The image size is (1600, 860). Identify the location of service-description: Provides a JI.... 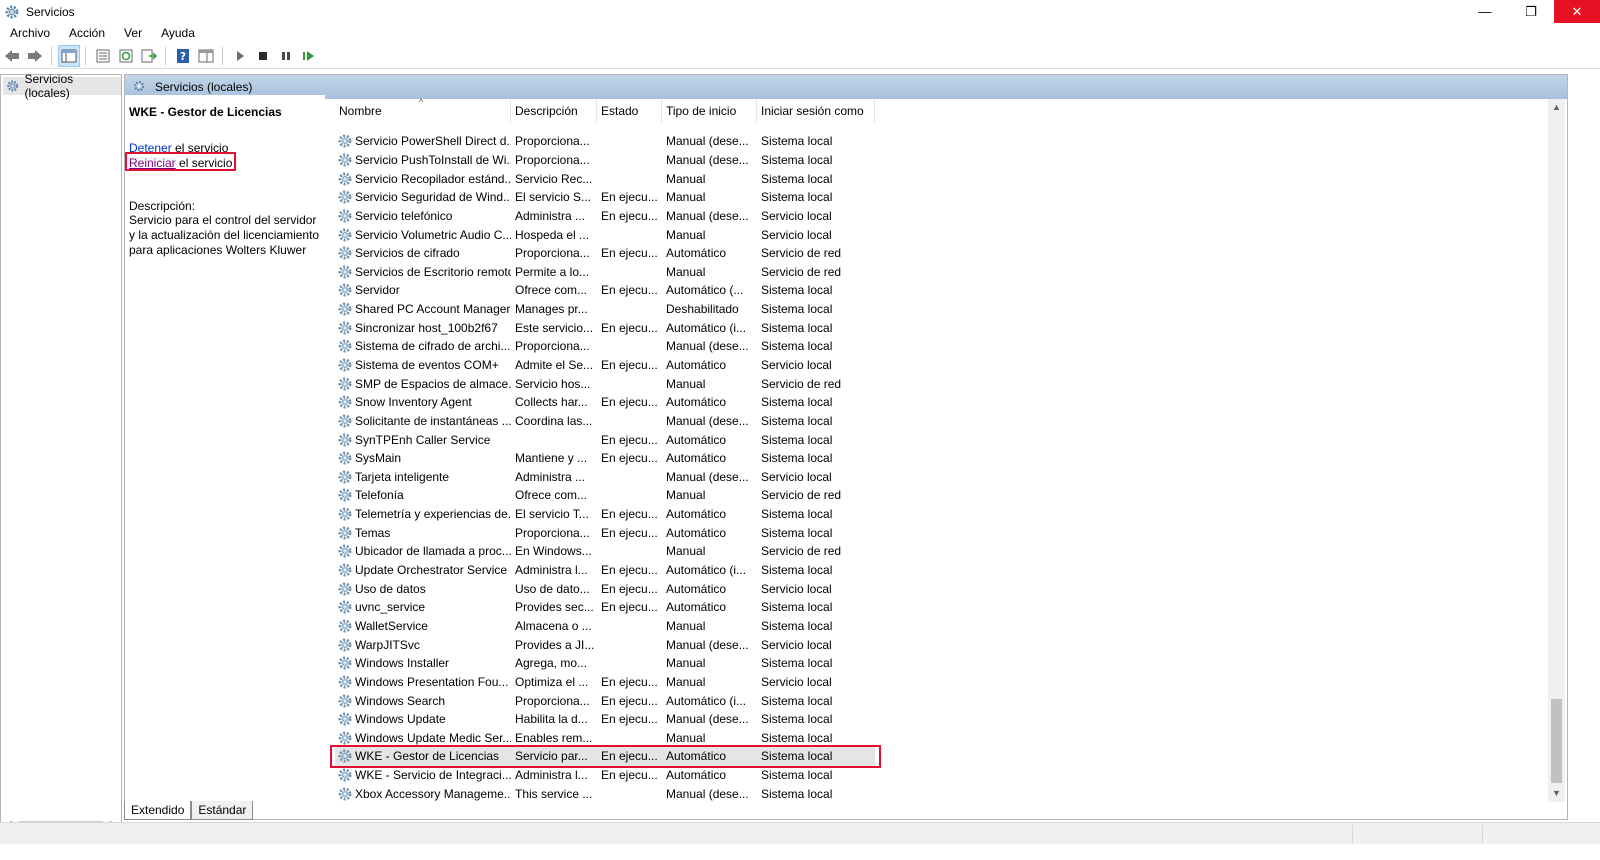
(555, 644).